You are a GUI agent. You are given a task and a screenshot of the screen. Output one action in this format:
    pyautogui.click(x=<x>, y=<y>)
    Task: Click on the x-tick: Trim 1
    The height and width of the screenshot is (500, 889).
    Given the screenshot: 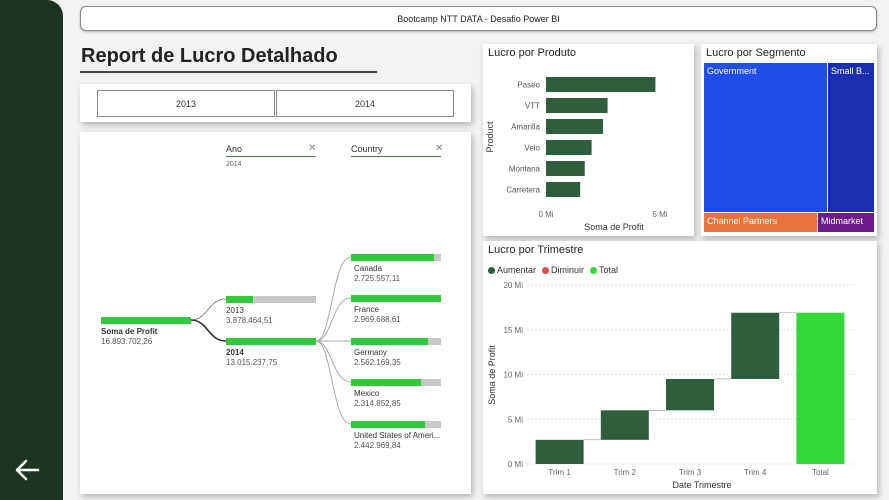 What is the action you would take?
    pyautogui.click(x=559, y=472)
    